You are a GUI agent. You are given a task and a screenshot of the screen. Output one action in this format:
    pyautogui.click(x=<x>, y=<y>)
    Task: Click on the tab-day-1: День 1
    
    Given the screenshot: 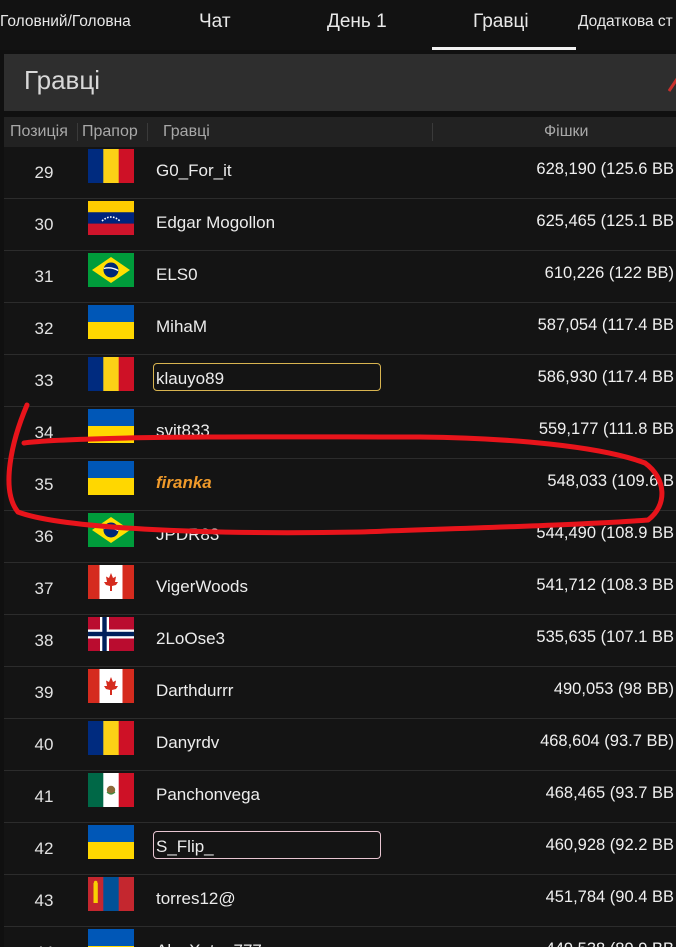 What is the action you would take?
    pyautogui.click(x=357, y=25)
    